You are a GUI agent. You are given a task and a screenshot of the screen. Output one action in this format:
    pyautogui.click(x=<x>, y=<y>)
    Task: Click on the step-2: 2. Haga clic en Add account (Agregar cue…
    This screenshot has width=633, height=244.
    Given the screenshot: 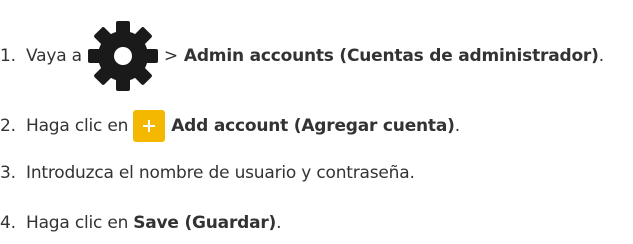 What is the action you would take?
    pyautogui.click(x=230, y=126)
    